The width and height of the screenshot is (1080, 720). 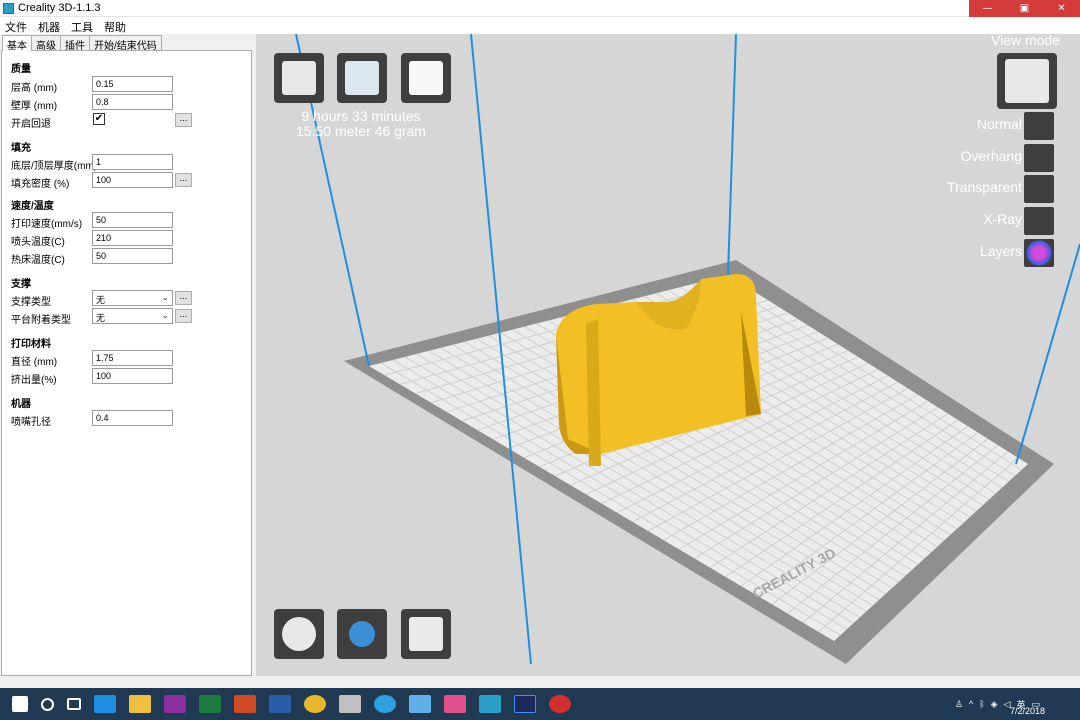 I want to click on bottom-top-input: 1, so click(x=132, y=162).